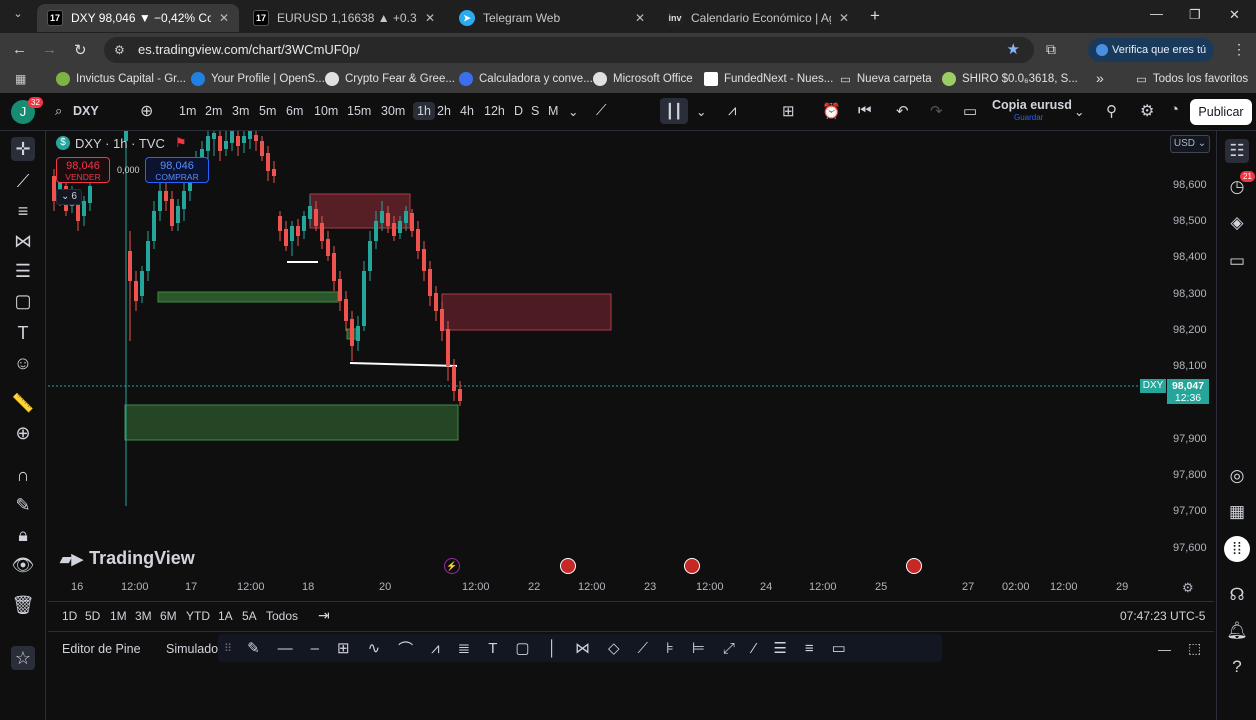  Describe the element at coordinates (701, 111) in the screenshot. I see `chart-type-dropdown-icon: ⌄` at that location.